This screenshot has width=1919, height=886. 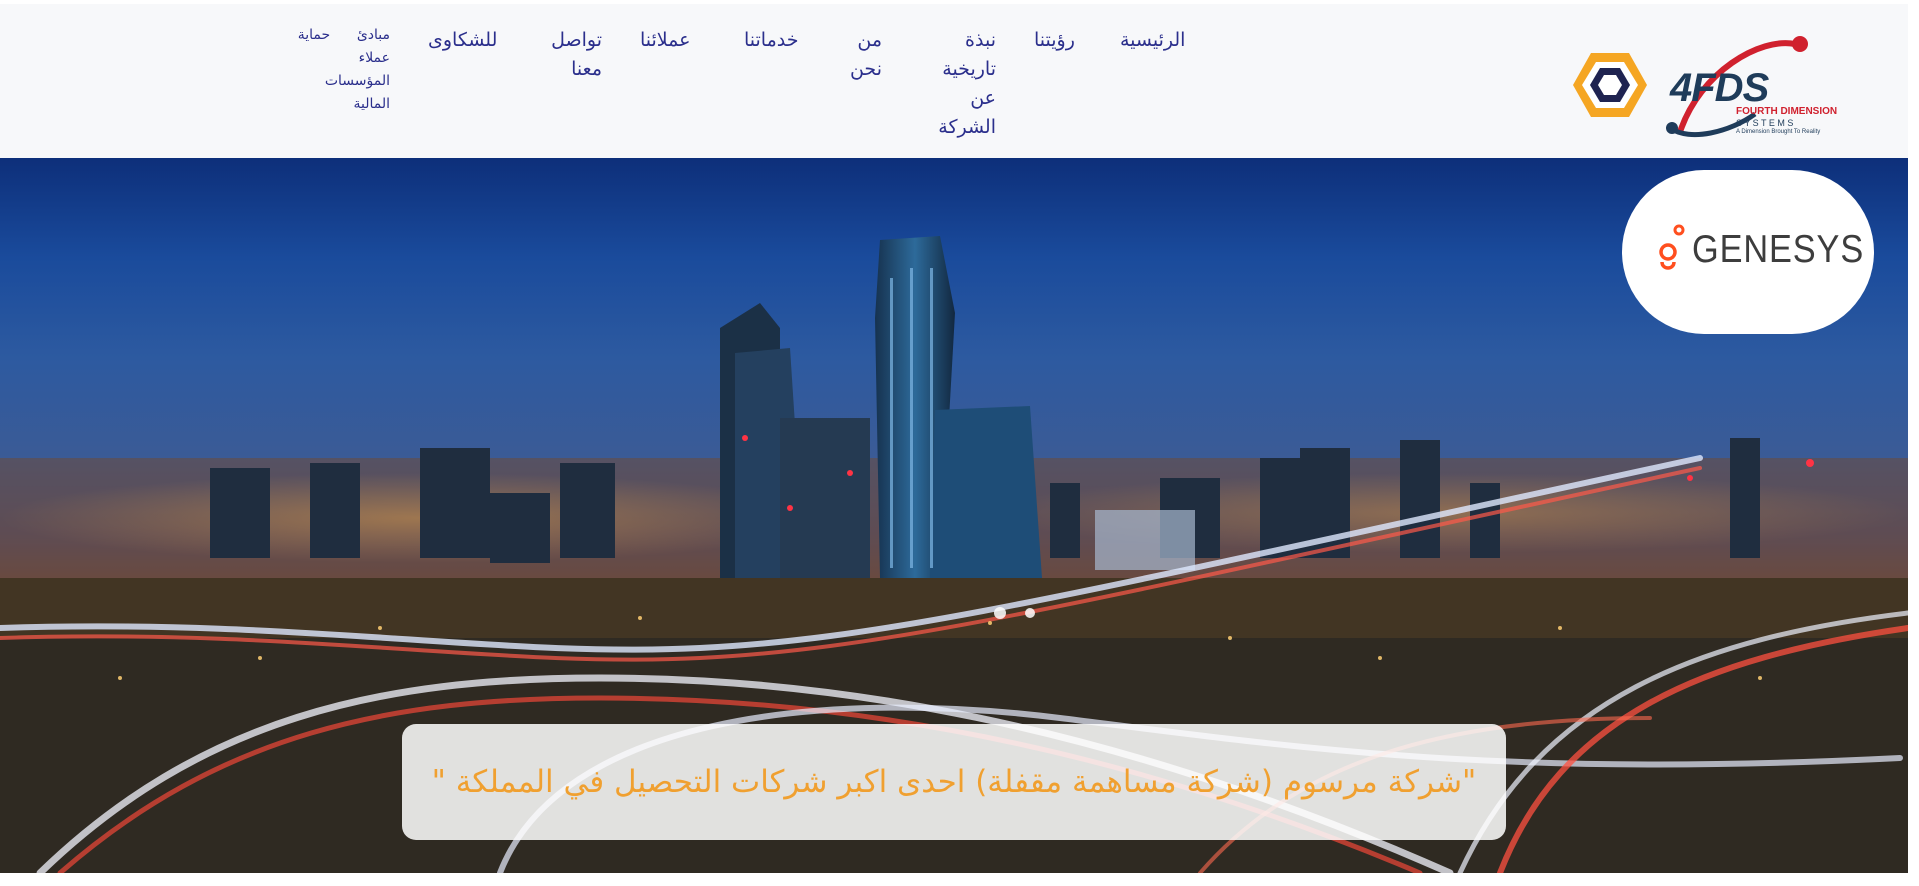 I want to click on nav-history-label-3: عن, so click(x=983, y=98).